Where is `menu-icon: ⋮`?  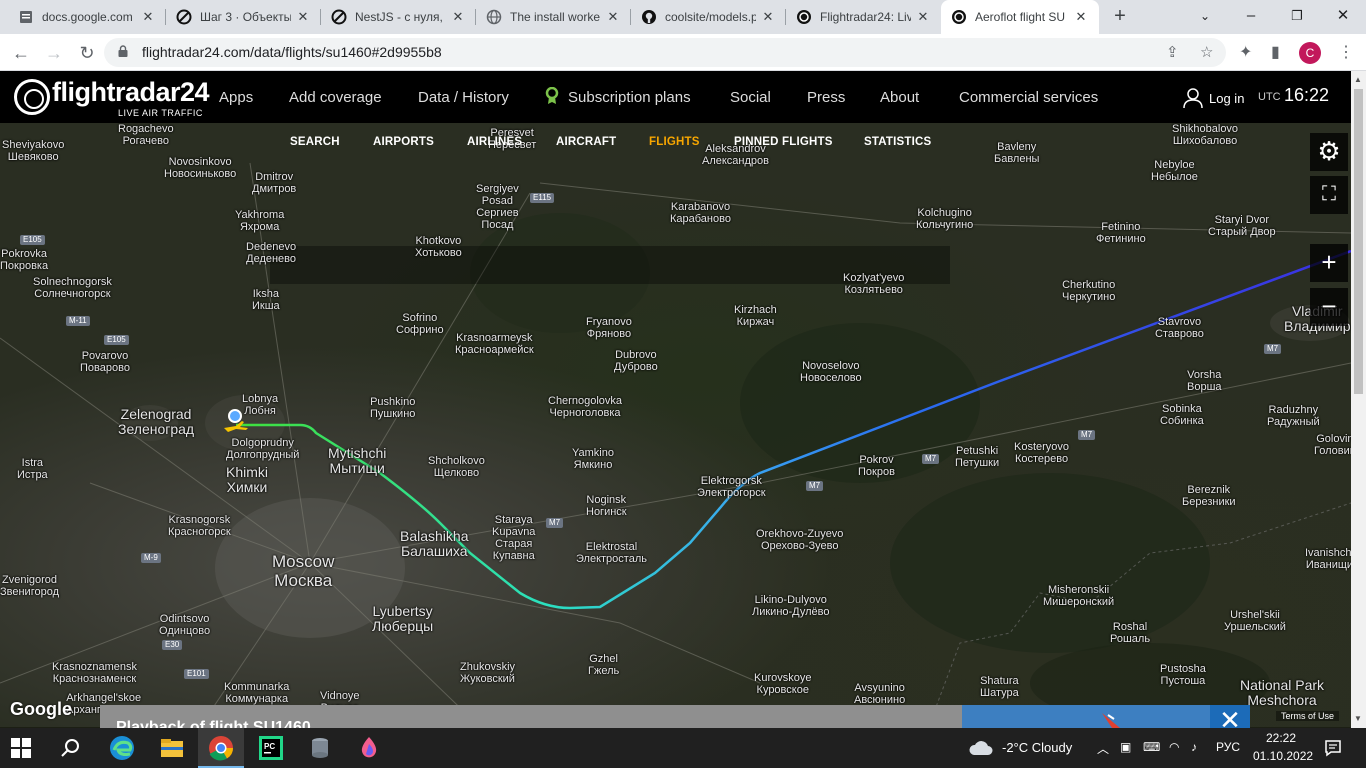 menu-icon: ⋮ is located at coordinates (1346, 52).